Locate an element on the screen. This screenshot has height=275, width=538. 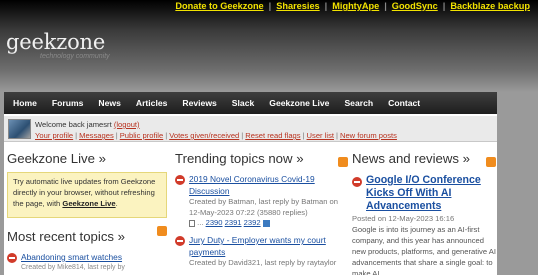
topic-meta: Created by Mike814, last reply by is located at coordinates (73, 267).